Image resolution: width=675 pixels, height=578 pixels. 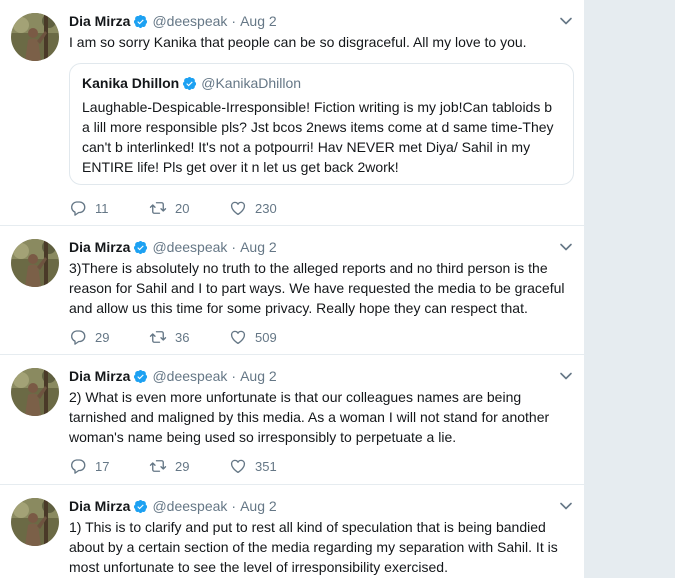 I want to click on quoted-tweet-header: Kanika Dhillon @KanikaDhillon, so click(x=191, y=83).